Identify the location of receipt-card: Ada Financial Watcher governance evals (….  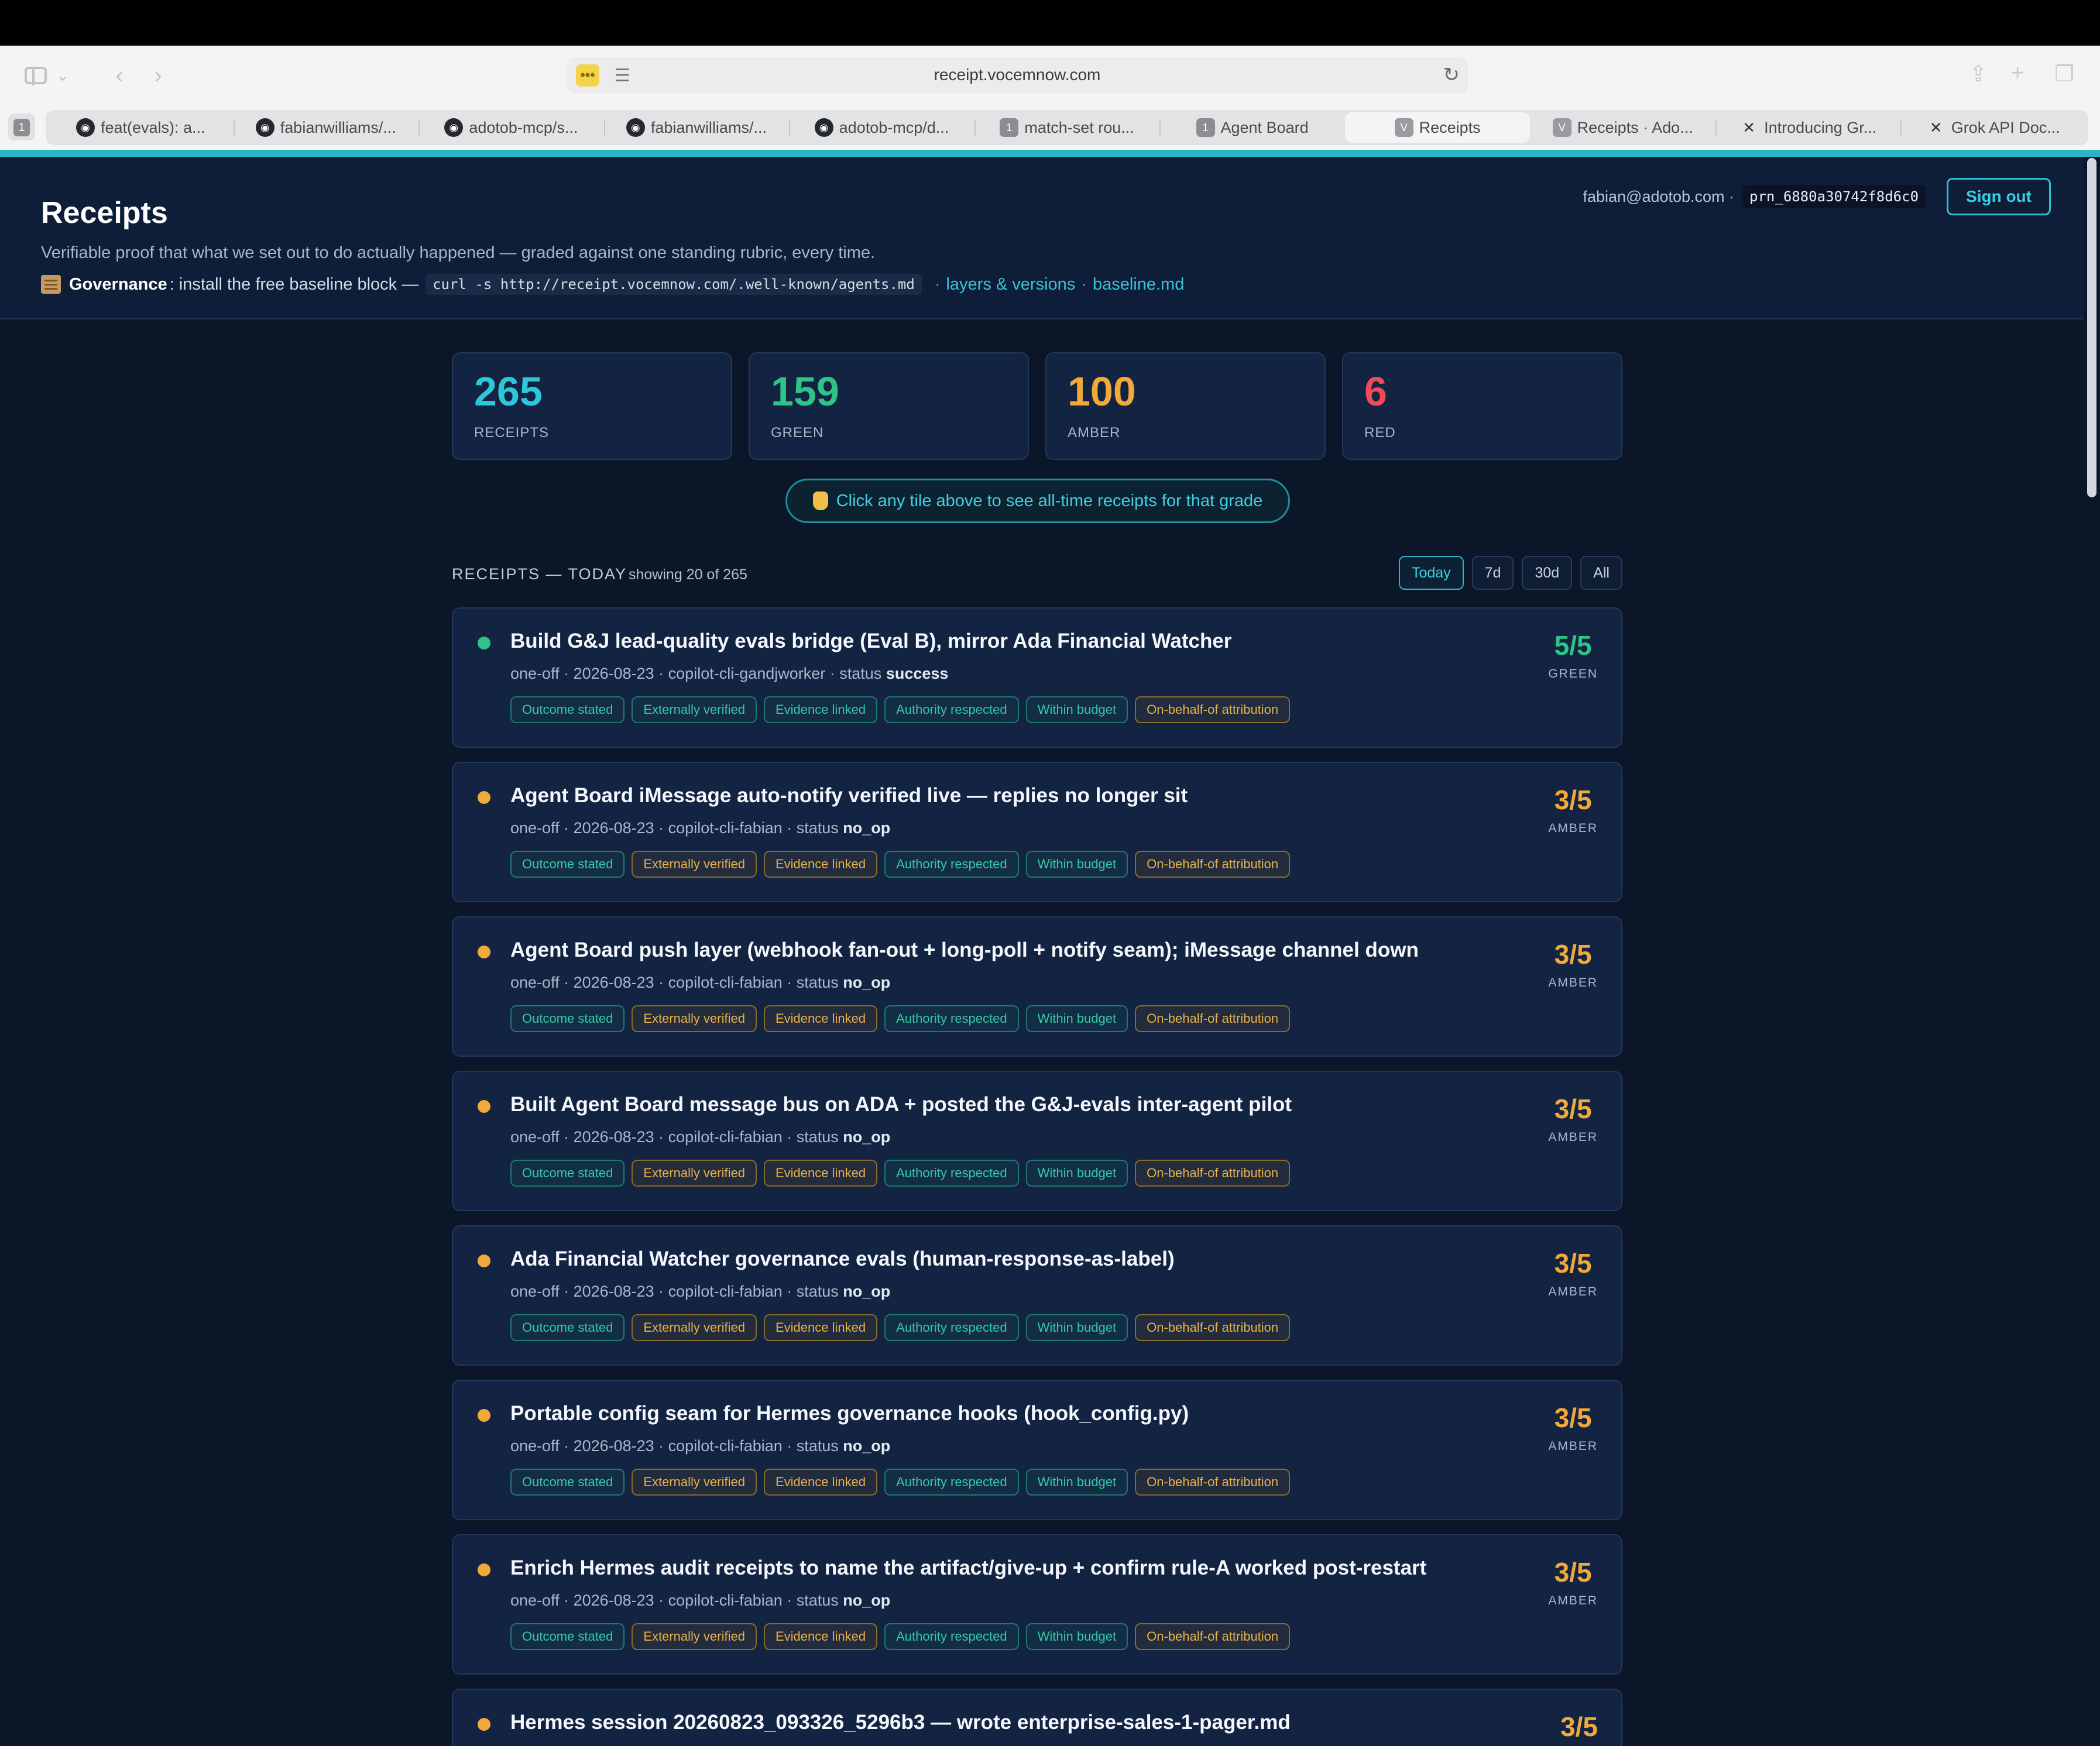
(1037, 1295).